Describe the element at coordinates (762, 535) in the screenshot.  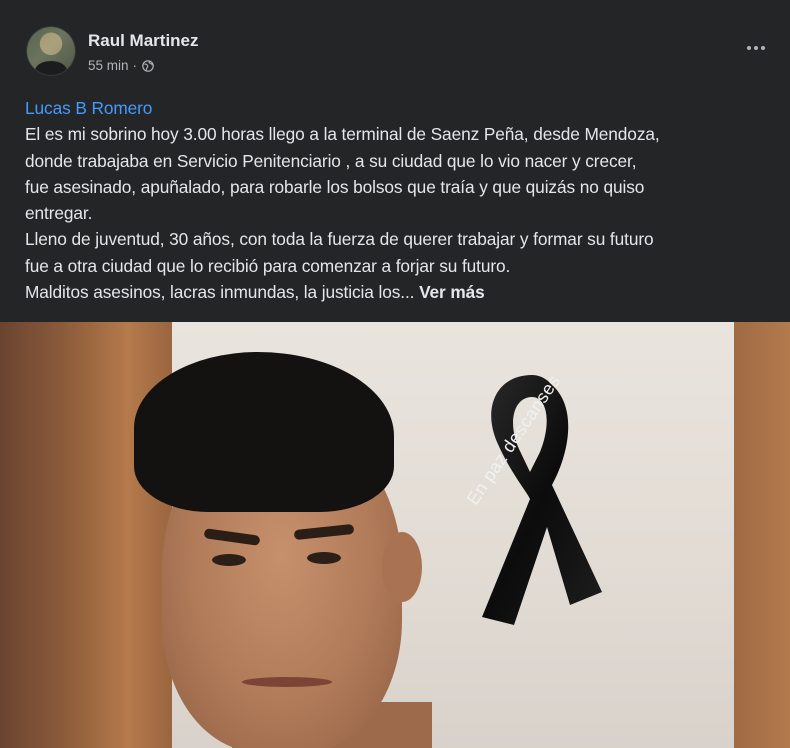
I see `photo-border-right` at that location.